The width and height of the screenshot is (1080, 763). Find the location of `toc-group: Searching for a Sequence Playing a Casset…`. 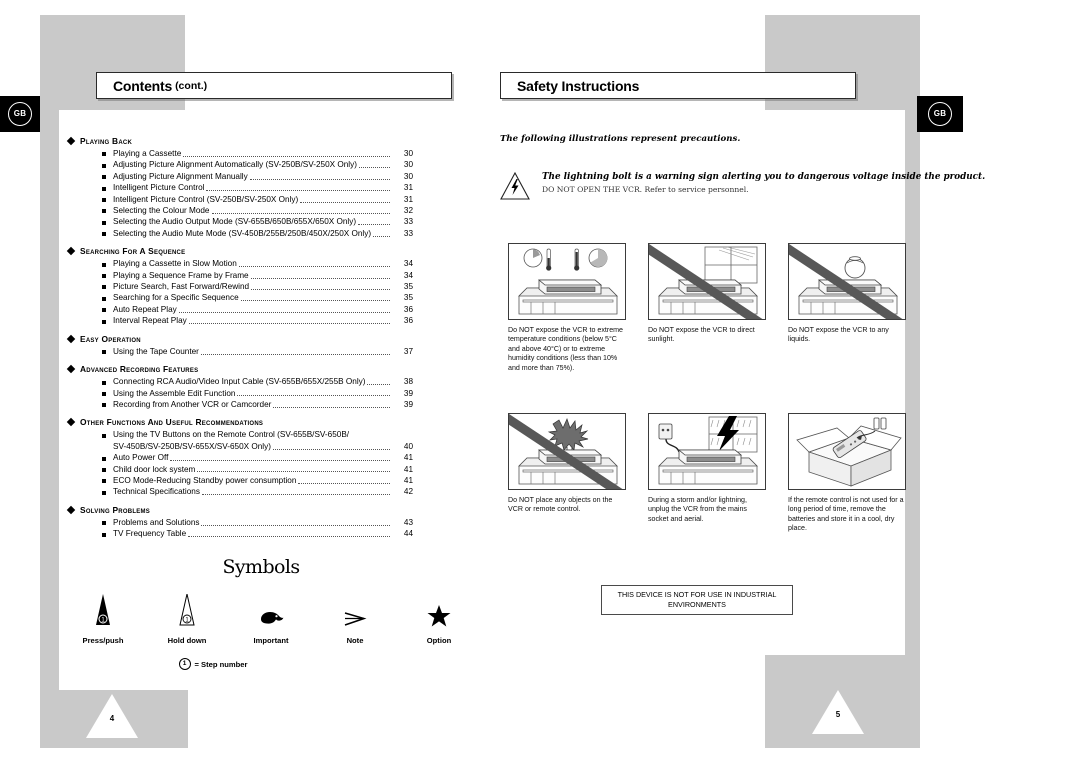

toc-group: Searching for a Sequence Playing a Casset… is located at coordinates (239, 286).